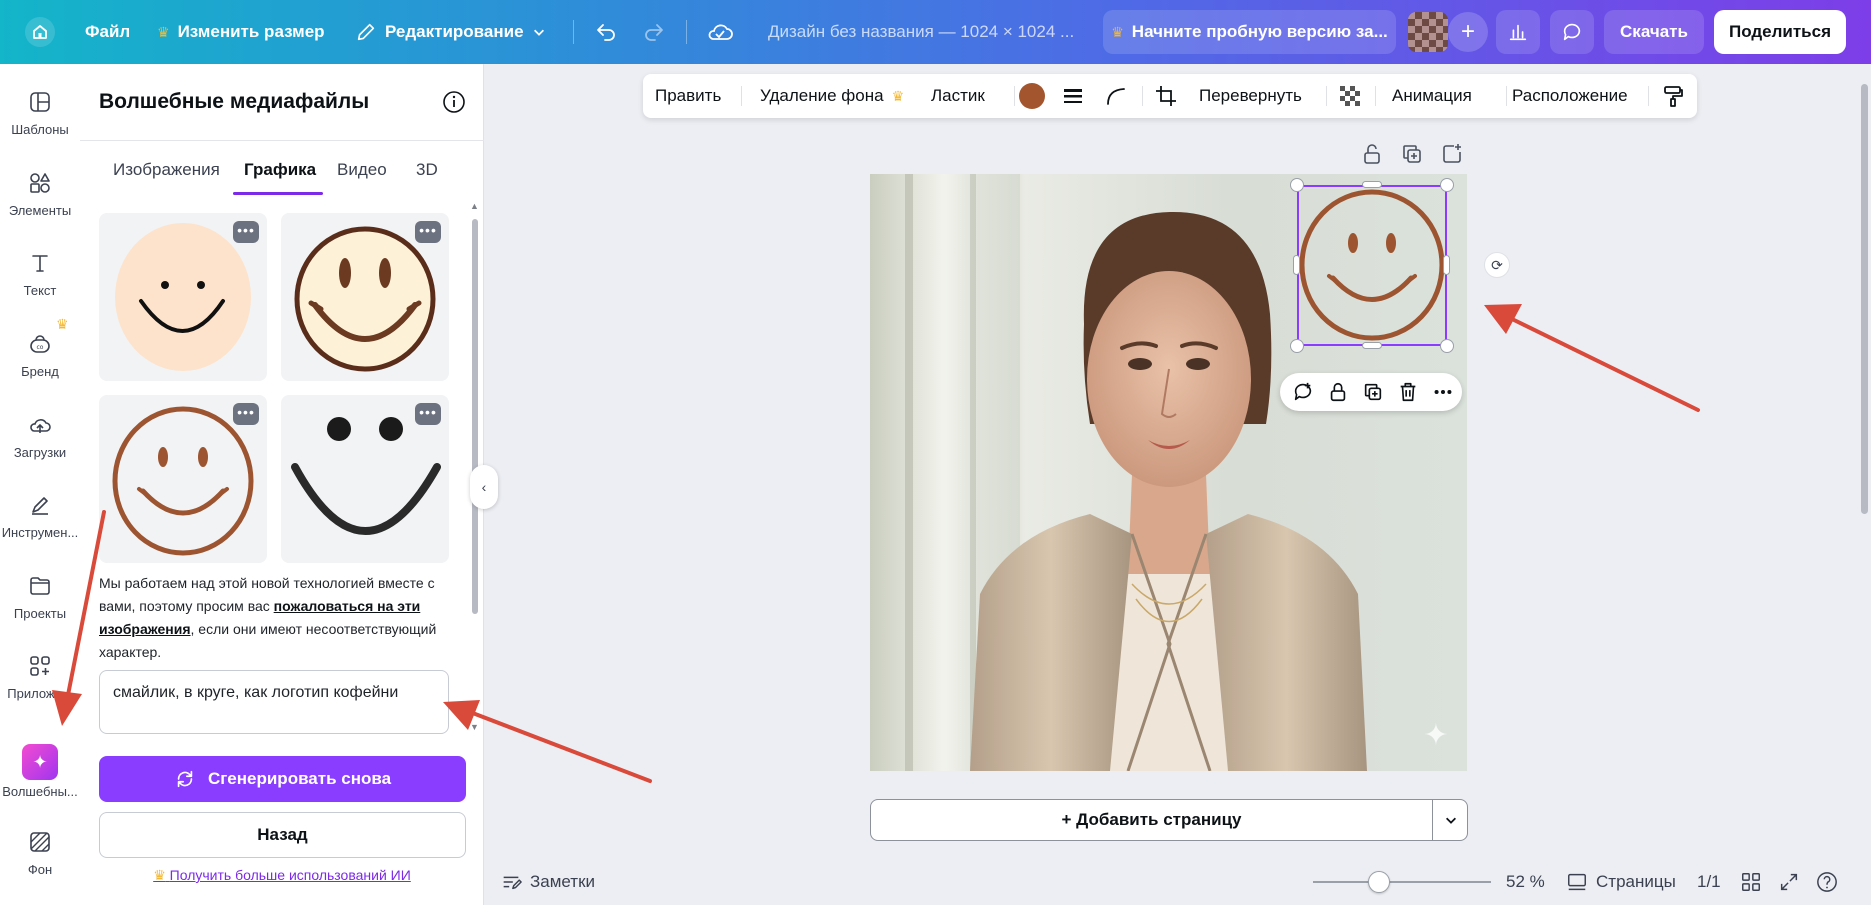 The image size is (1871, 905). I want to click on tab-images: Изображения, so click(166, 170).